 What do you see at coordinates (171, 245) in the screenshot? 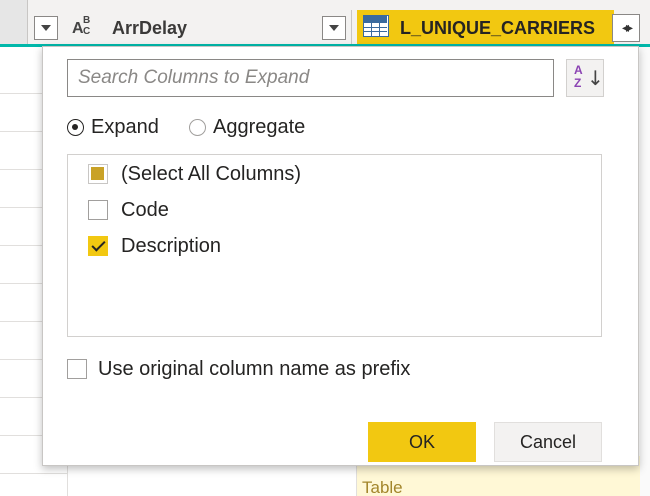
I see `description-label: Description` at bounding box center [171, 245].